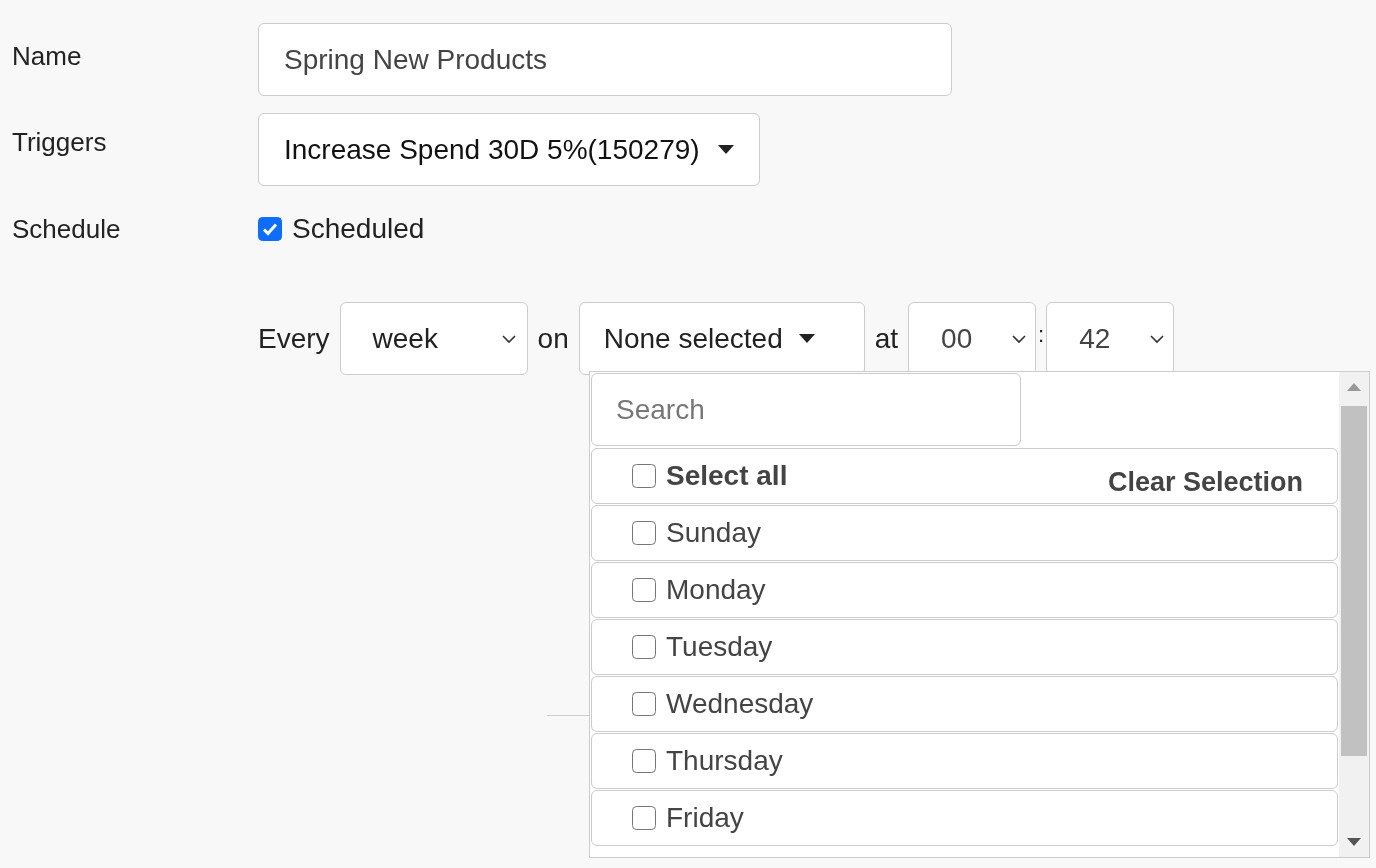 The image size is (1376, 868). What do you see at coordinates (1354, 581) in the screenshot?
I see `scrollbar-thumb` at bounding box center [1354, 581].